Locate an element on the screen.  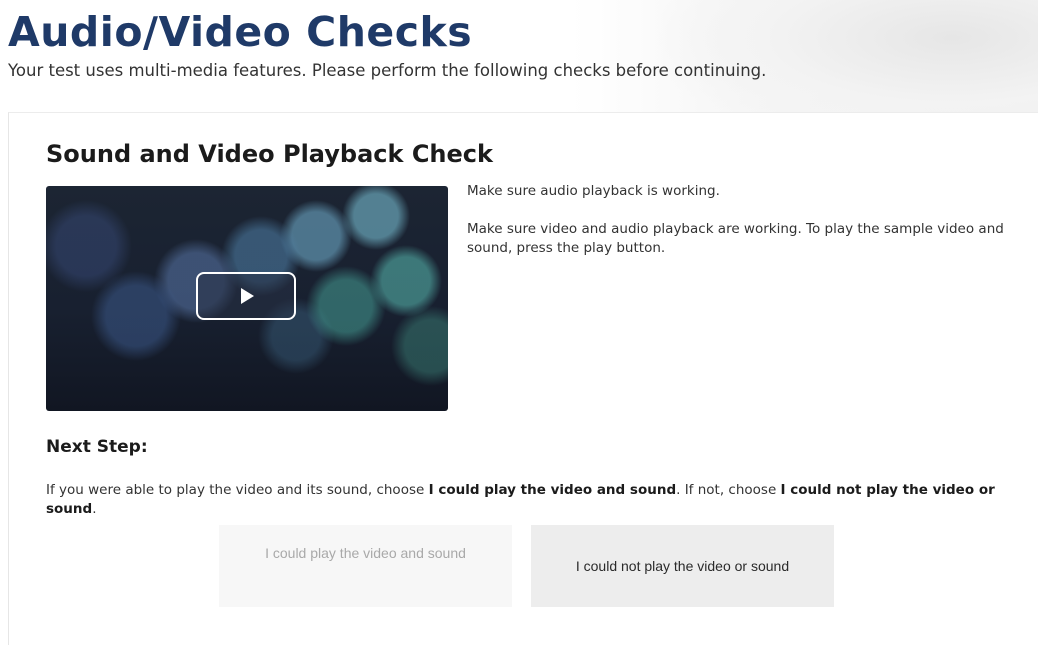
instruction-text-2: . If not, choose is located at coordinates (728, 490).